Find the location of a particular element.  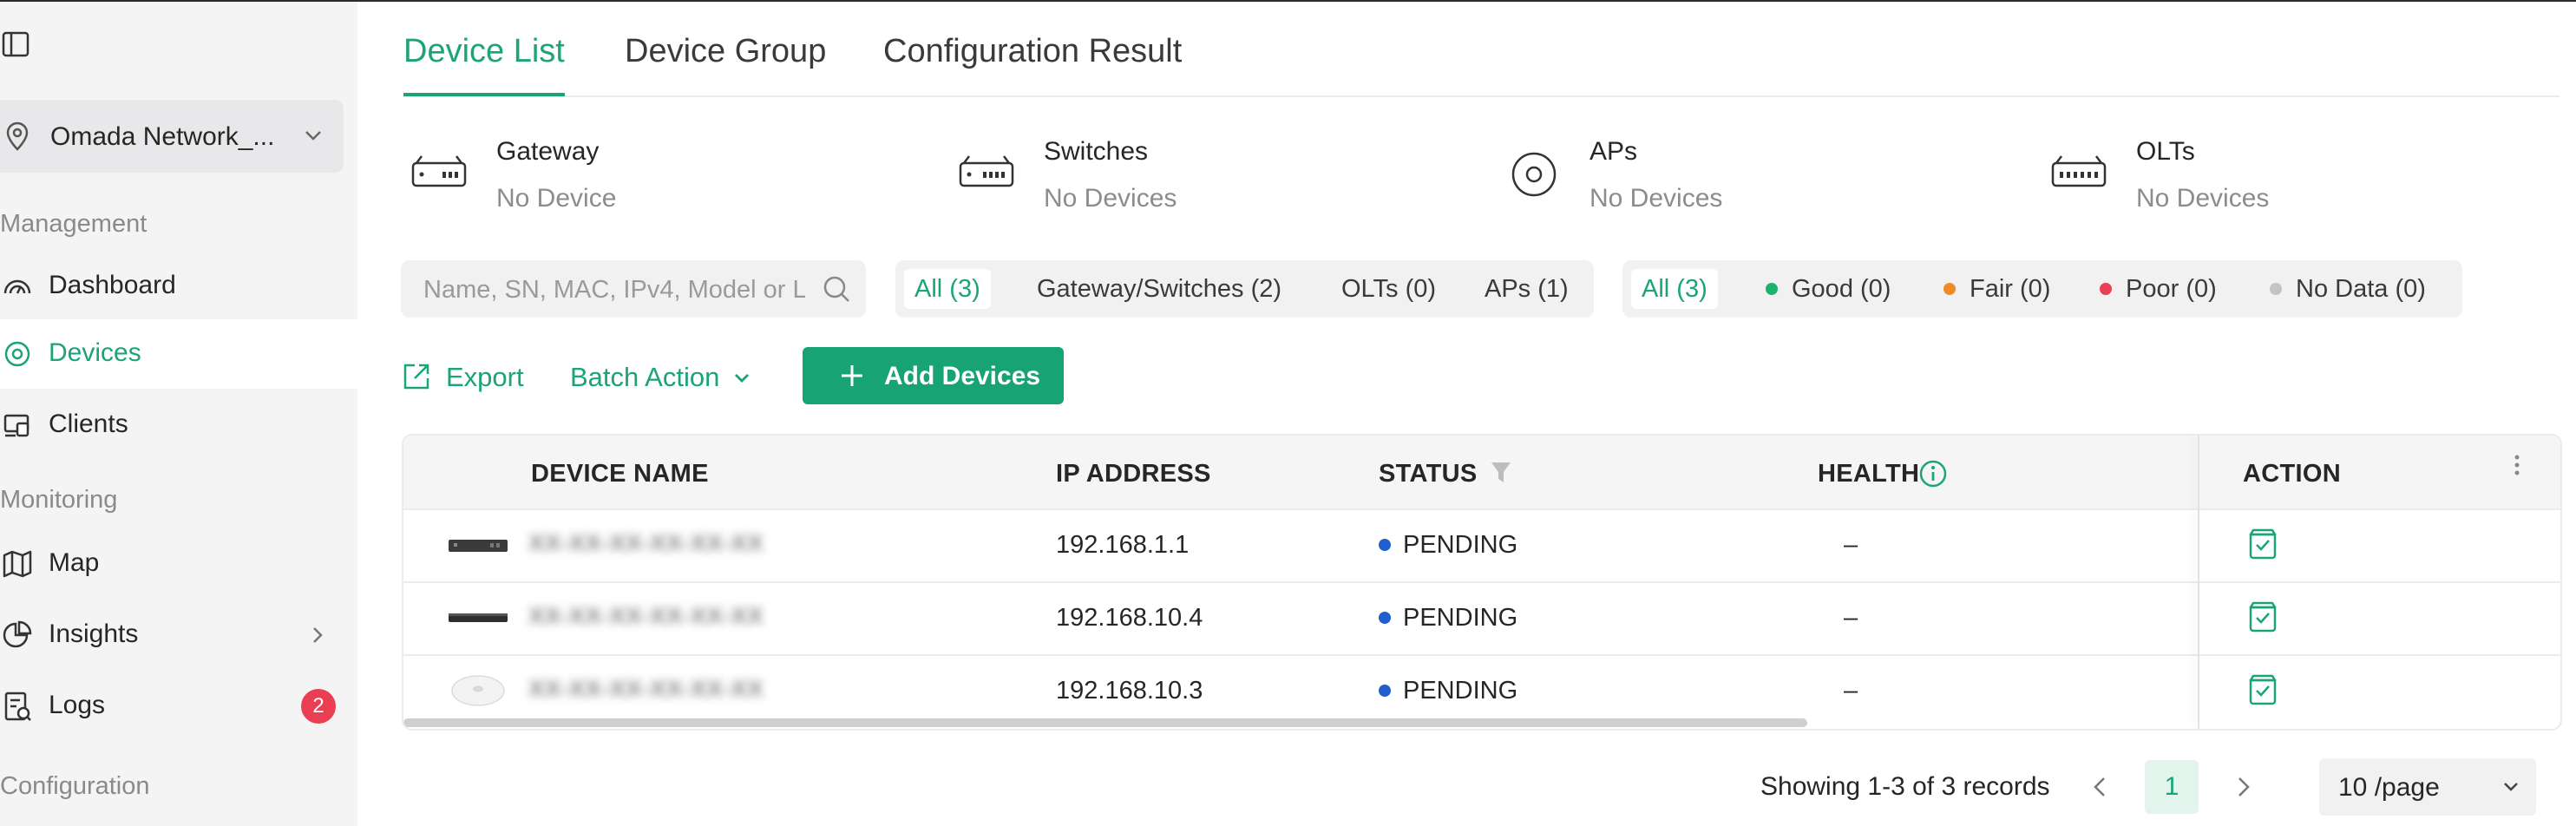

sidebar-item-insights: Insights is located at coordinates (178, 635).